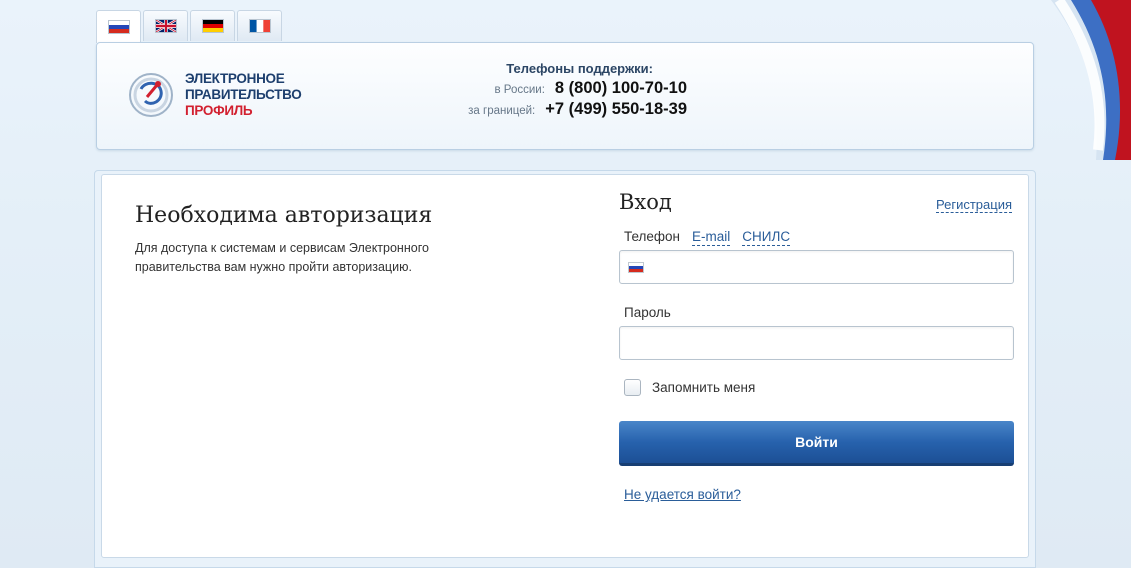  Describe the element at coordinates (502, 111) in the screenshot. I see `phone-label-abroad: за границей:` at that location.